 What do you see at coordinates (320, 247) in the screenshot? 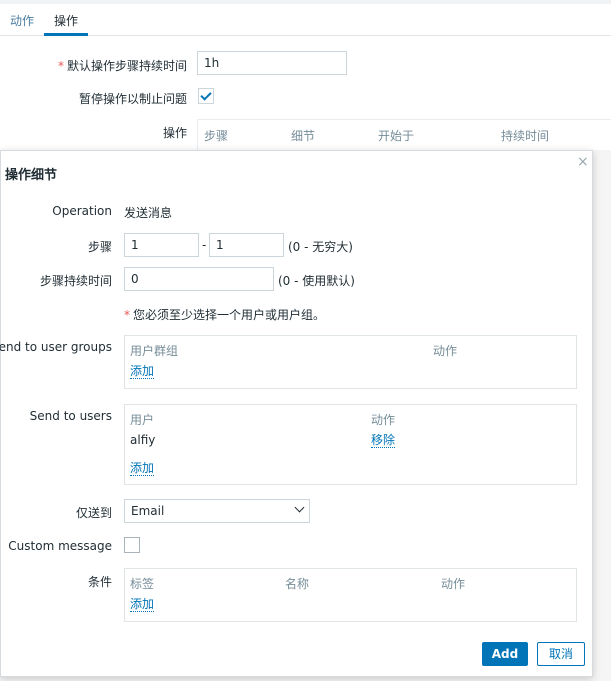
I see `steps-hint: (0 - 无穷大)` at bounding box center [320, 247].